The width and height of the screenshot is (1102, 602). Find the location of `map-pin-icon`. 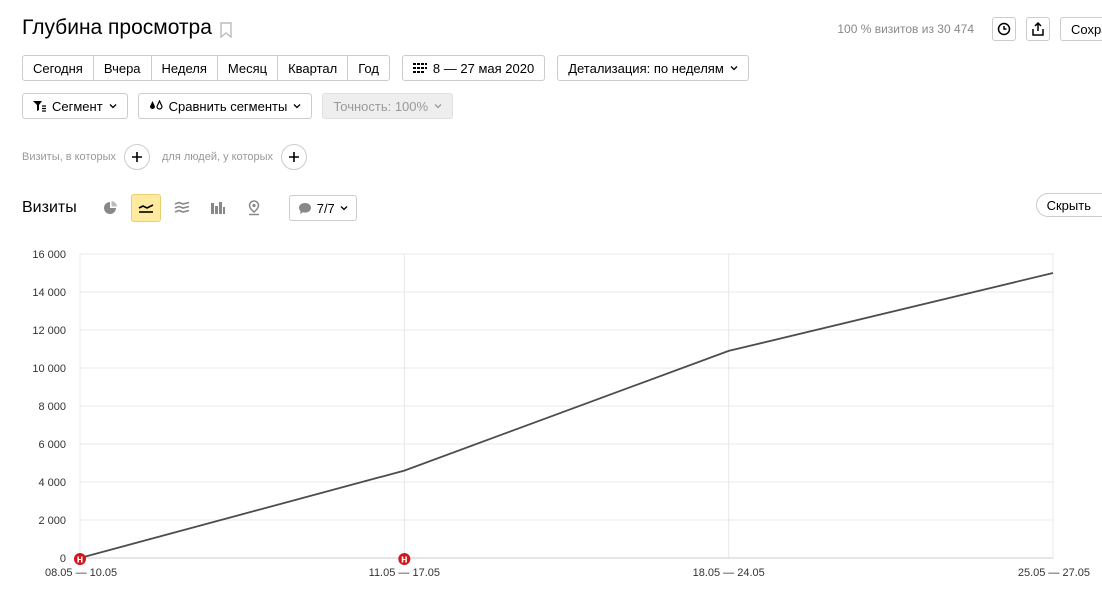

map-pin-icon is located at coordinates (253, 208).